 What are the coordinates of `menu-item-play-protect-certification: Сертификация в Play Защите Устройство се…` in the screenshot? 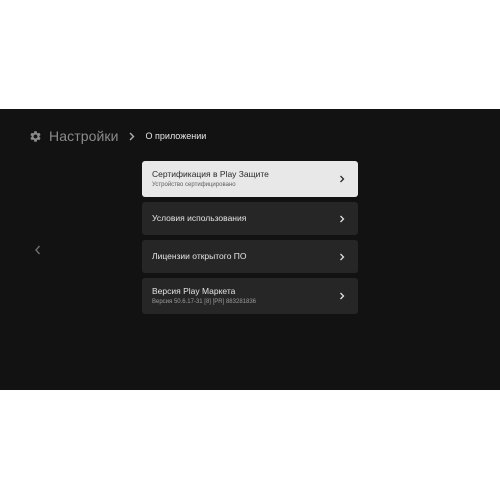 It's located at (250, 179).